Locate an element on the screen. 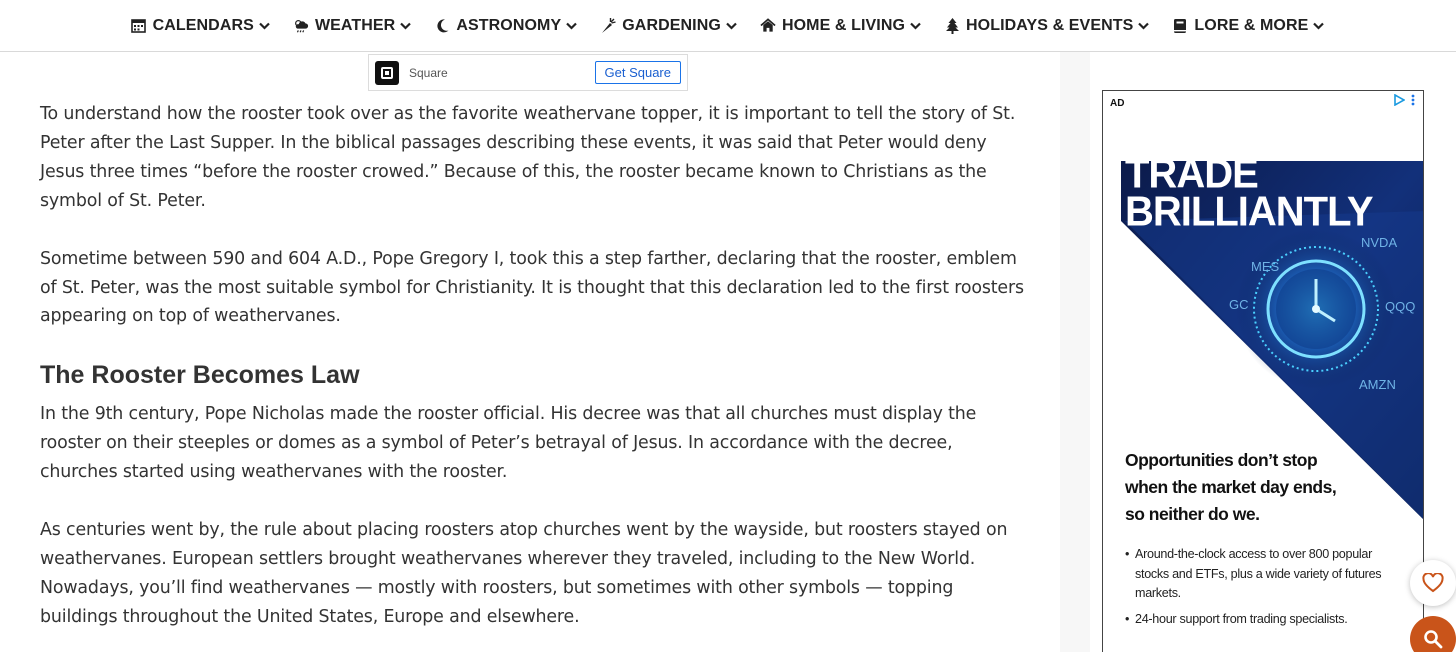  favorite-button is located at coordinates (1433, 583).